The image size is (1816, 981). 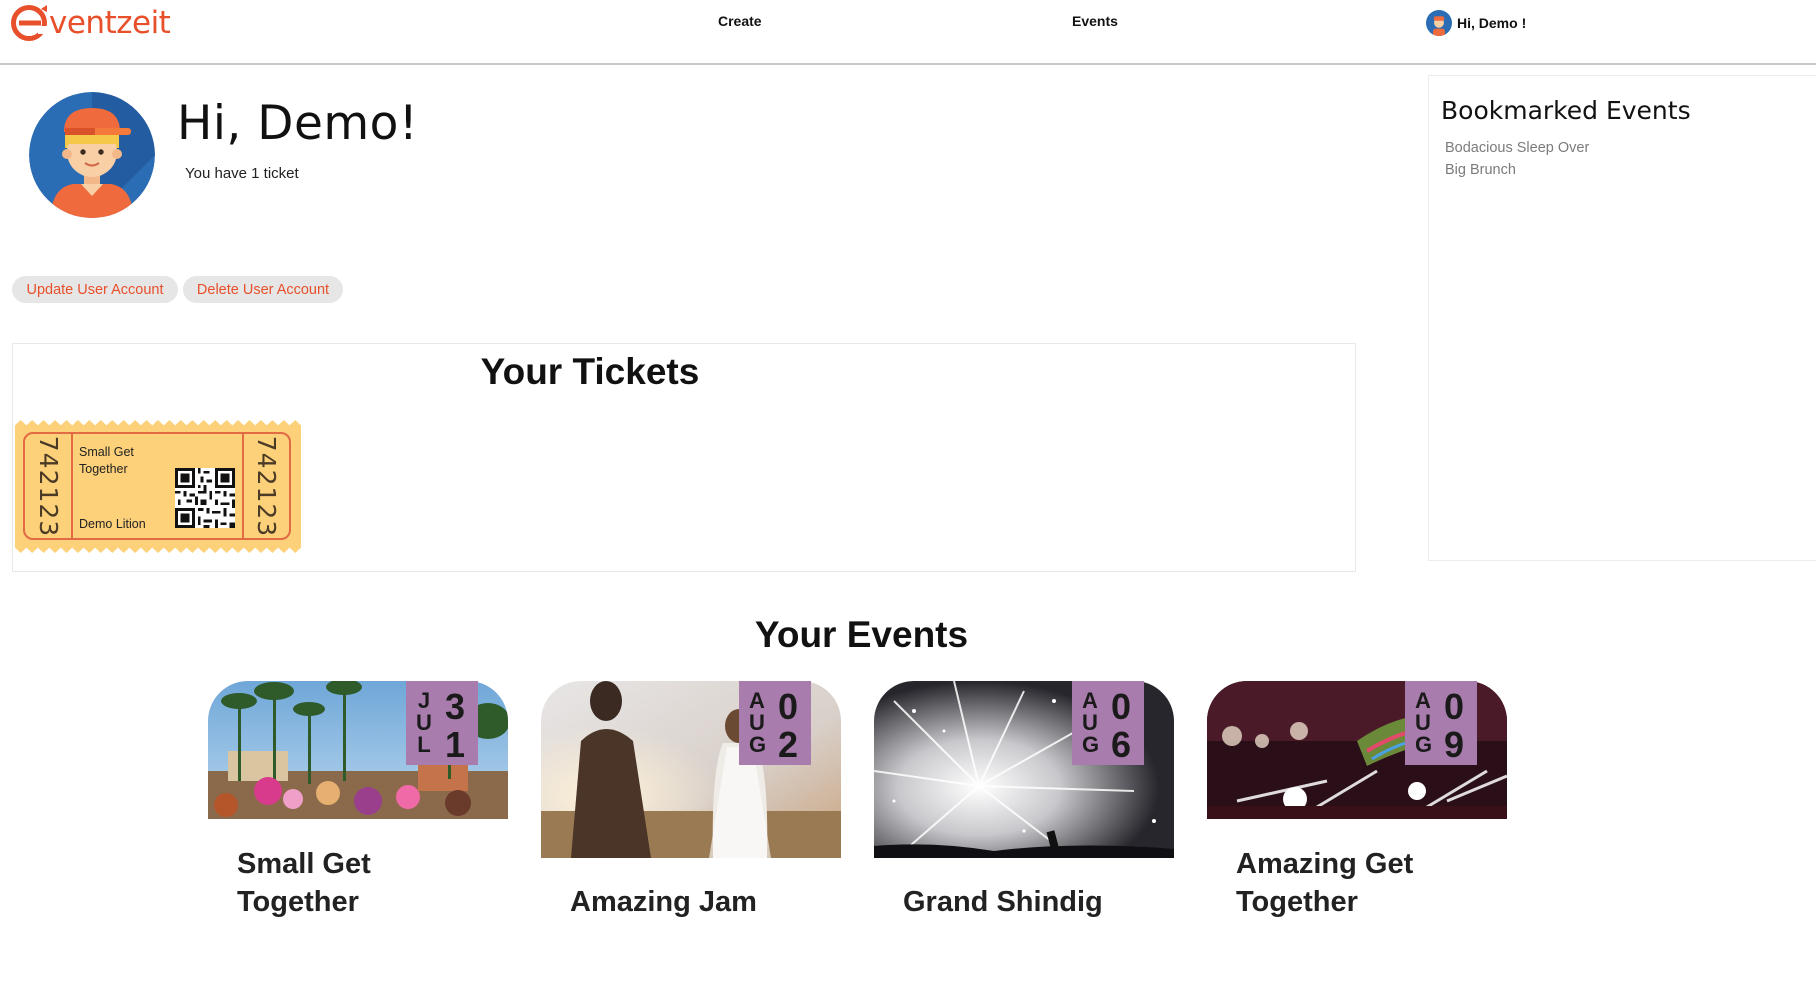 What do you see at coordinates (304, 883) in the screenshot?
I see `event-title: Small Get Together` at bounding box center [304, 883].